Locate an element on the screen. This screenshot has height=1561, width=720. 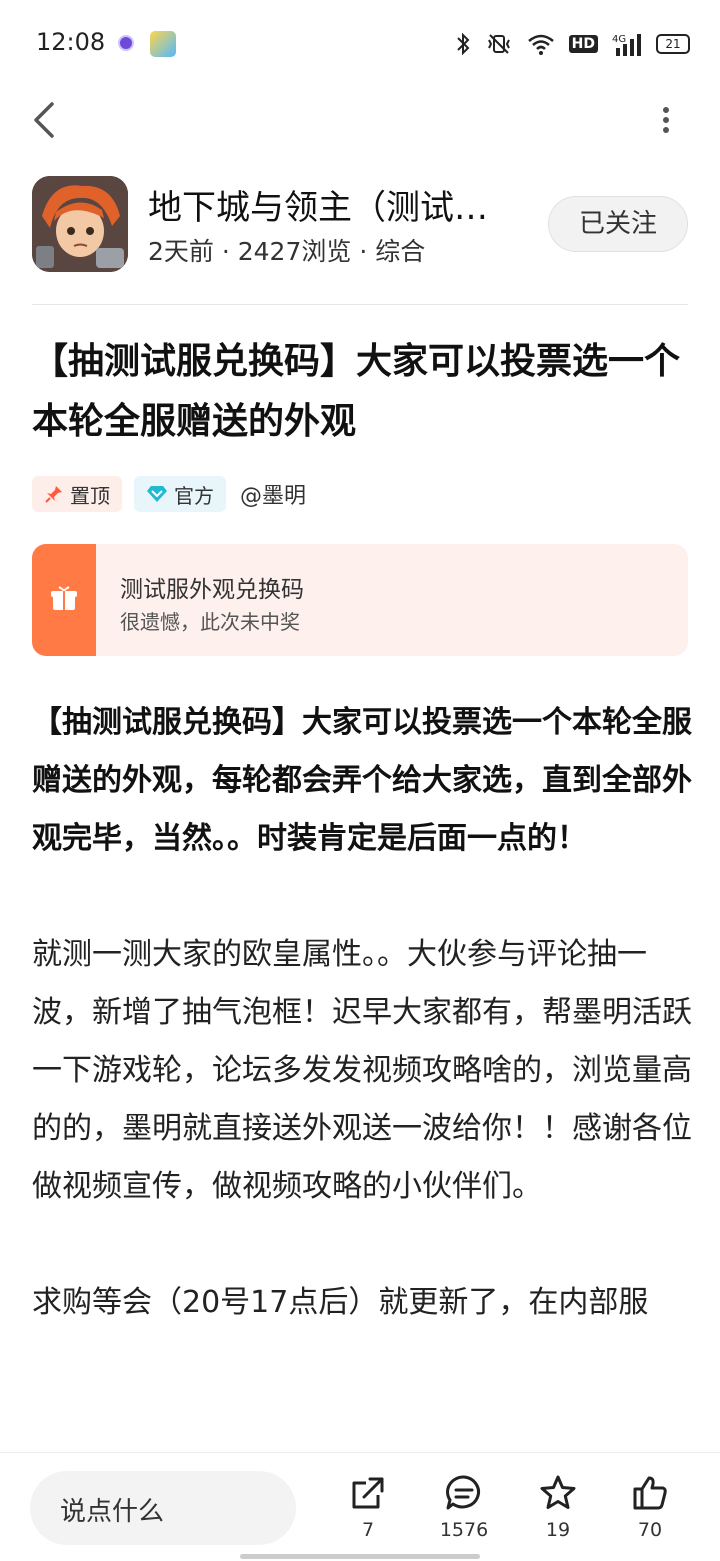
bluetooth-icon is located at coordinates (463, 44).